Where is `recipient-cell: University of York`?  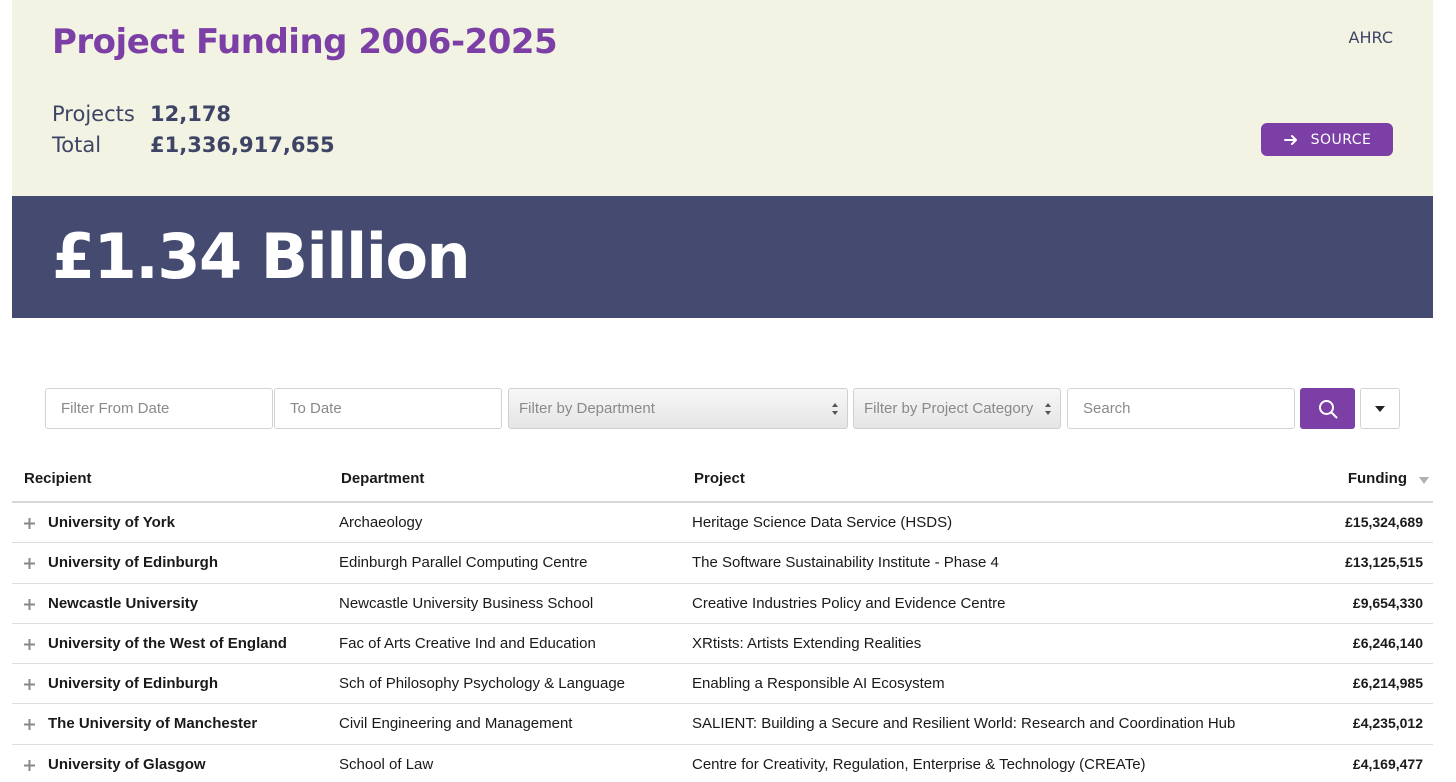
recipient-cell: University of York is located at coordinates (111, 522).